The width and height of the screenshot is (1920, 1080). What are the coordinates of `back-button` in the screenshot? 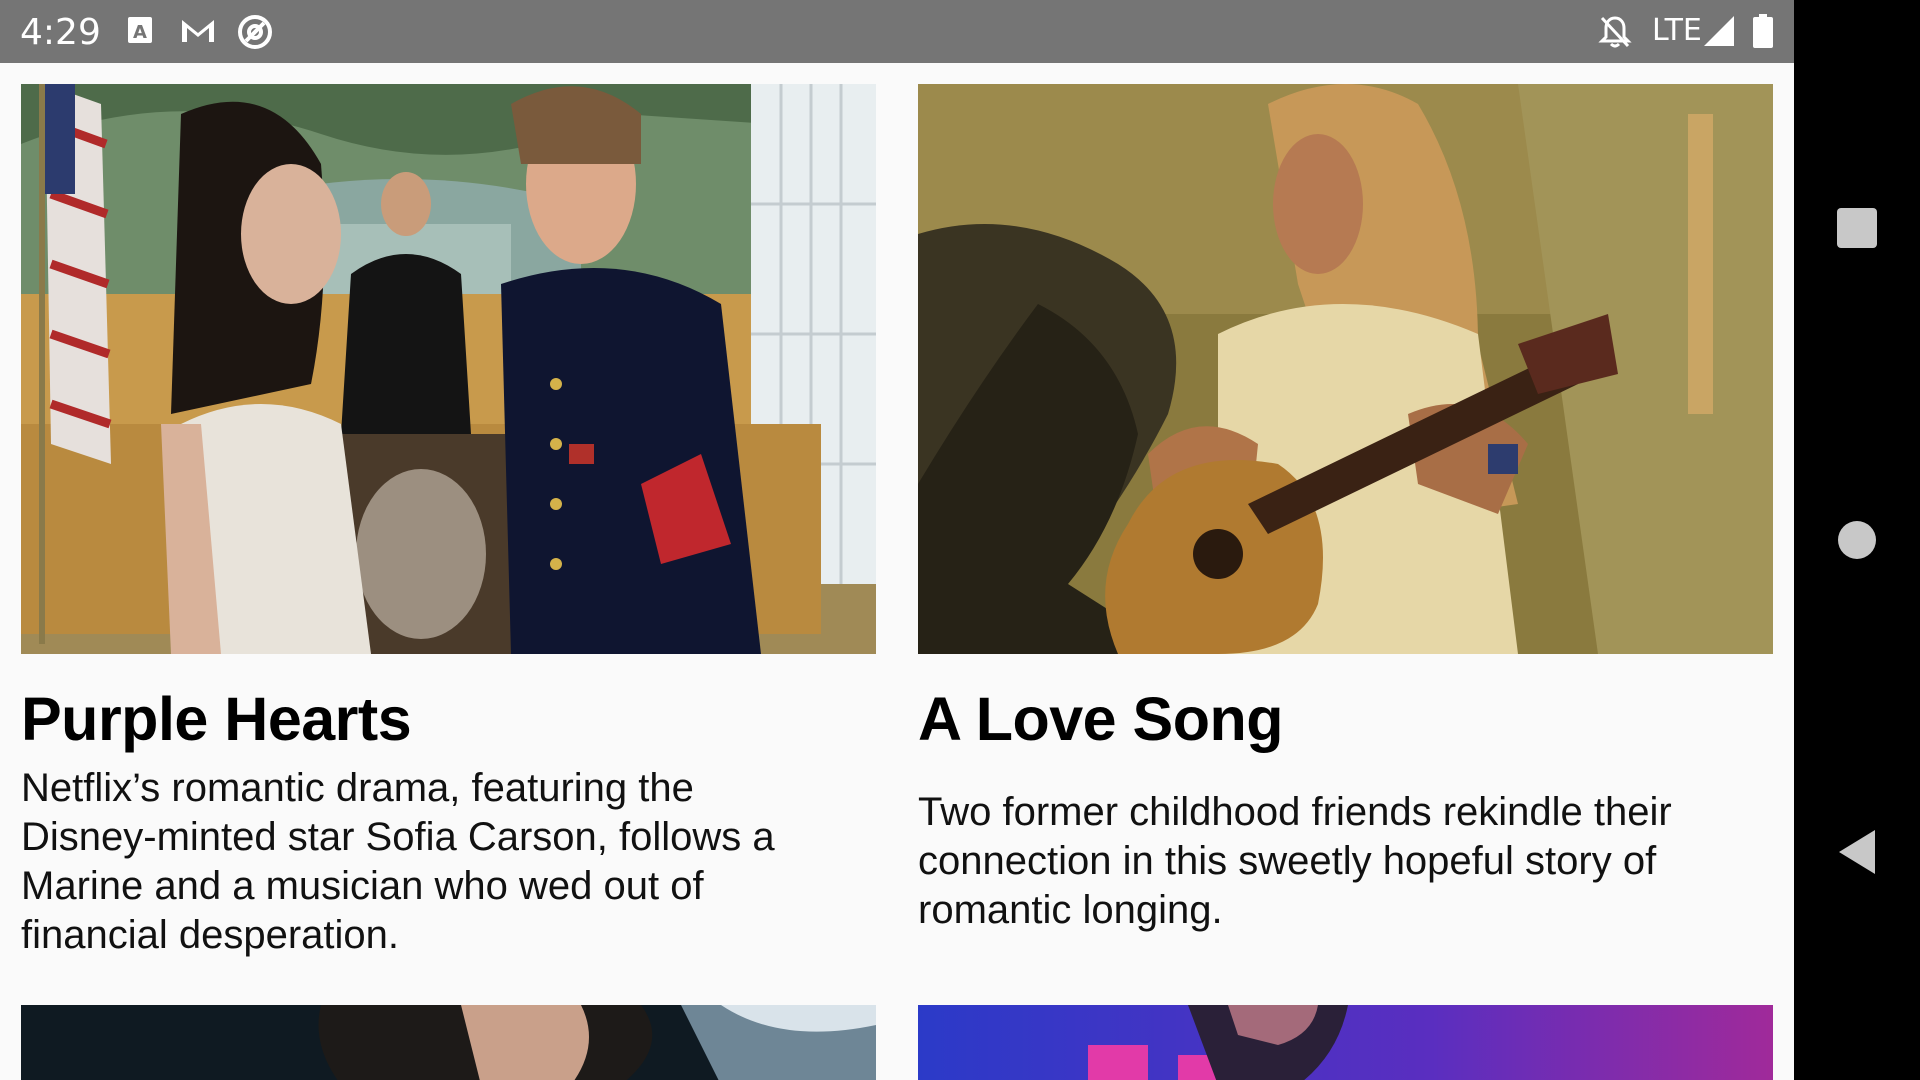 It's located at (1857, 852).